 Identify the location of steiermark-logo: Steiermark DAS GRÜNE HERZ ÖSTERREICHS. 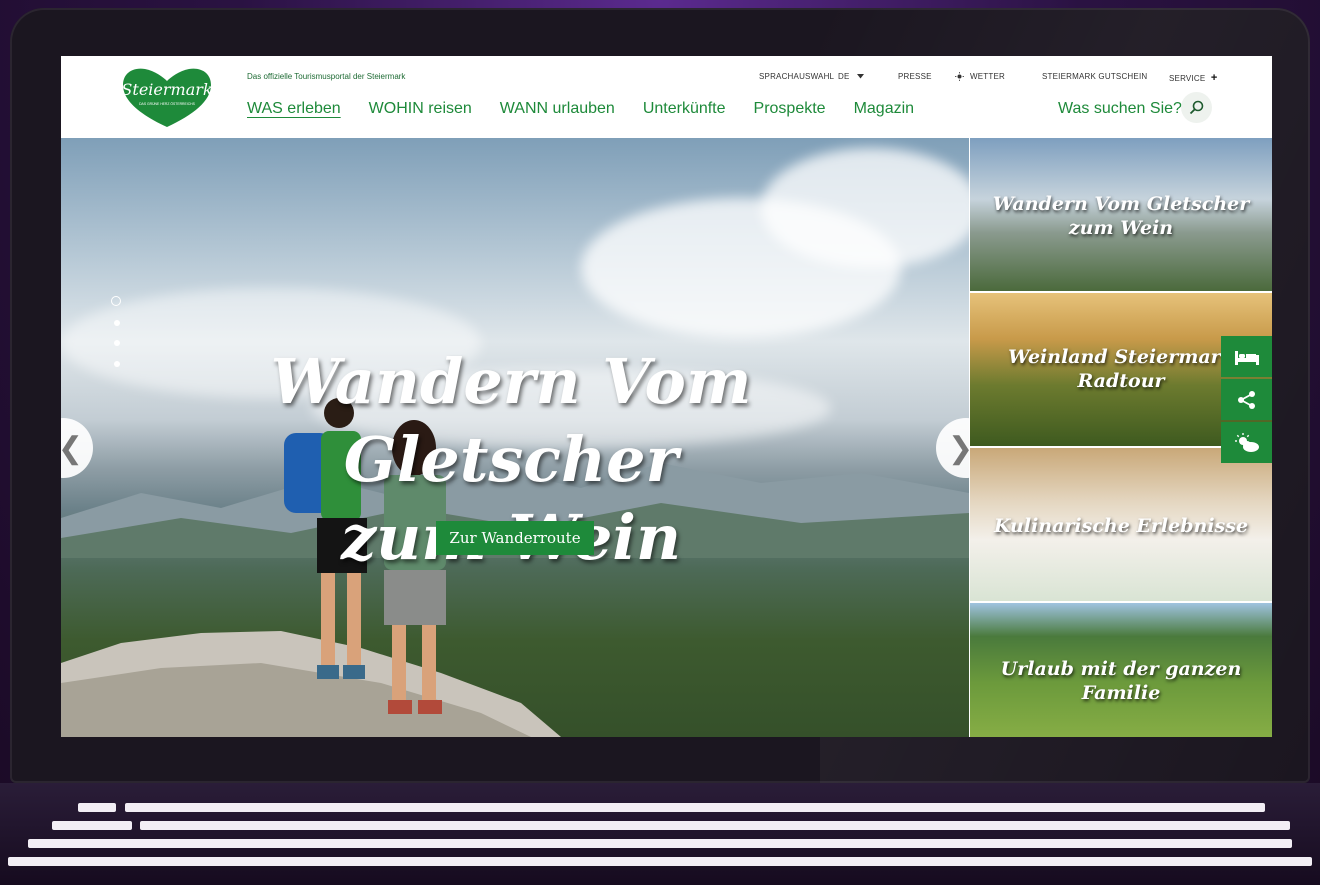
(167, 98).